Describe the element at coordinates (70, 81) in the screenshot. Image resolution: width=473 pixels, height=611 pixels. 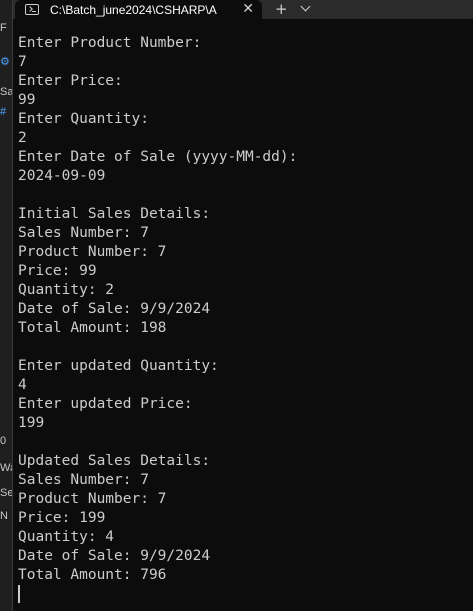
I see `terminal-line: Enter Price:` at that location.